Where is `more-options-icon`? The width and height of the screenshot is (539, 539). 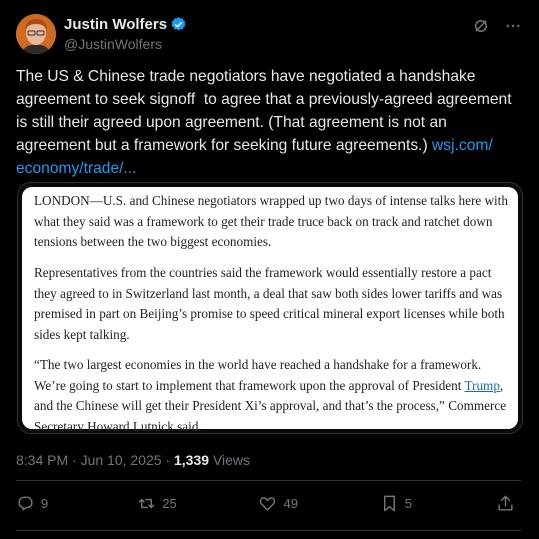 more-options-icon is located at coordinates (513, 26).